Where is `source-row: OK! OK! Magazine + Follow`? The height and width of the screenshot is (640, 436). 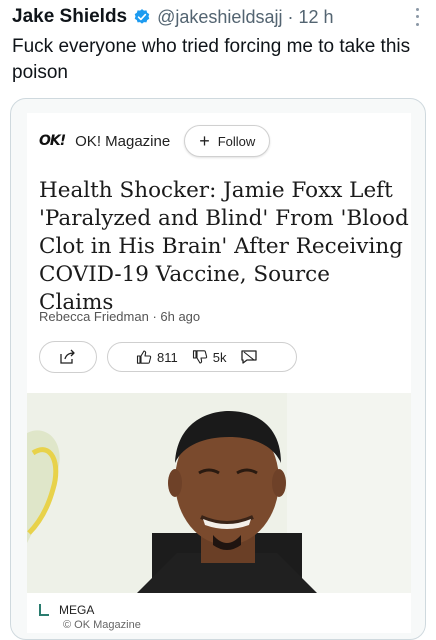 source-row: OK! OK! Magazine + Follow is located at coordinates (155, 141).